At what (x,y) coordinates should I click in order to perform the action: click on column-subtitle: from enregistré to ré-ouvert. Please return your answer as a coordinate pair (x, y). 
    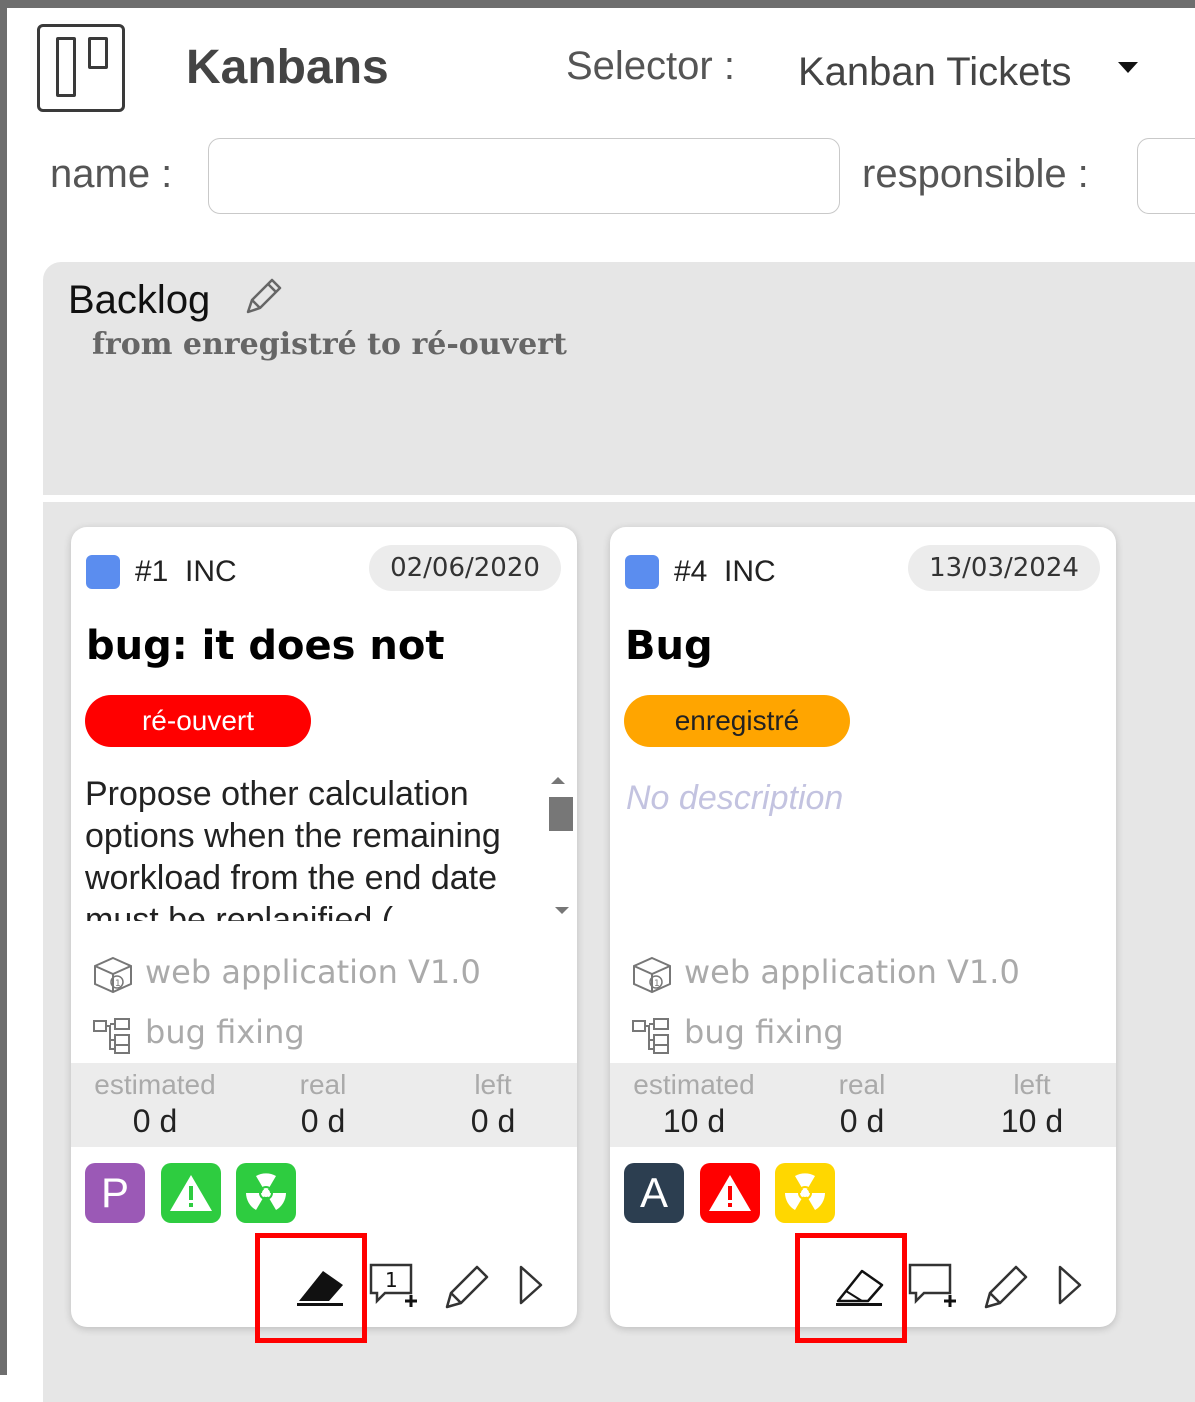
    Looking at the image, I should click on (329, 344).